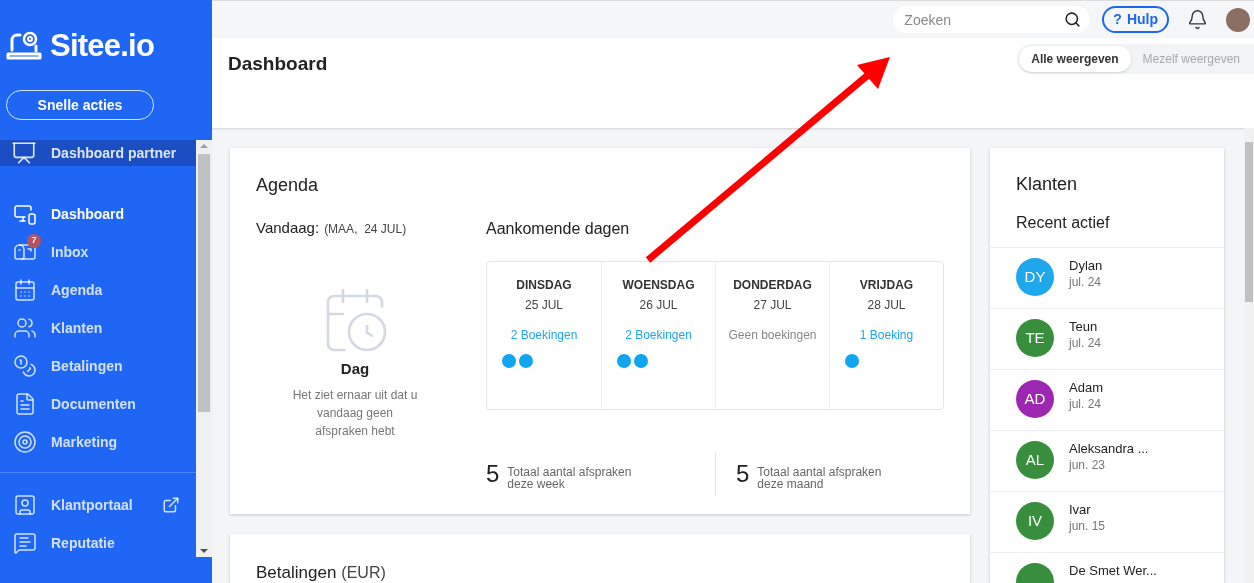 The height and width of the screenshot is (583, 1254). What do you see at coordinates (25, 214) in the screenshot?
I see `devices-icon` at bounding box center [25, 214].